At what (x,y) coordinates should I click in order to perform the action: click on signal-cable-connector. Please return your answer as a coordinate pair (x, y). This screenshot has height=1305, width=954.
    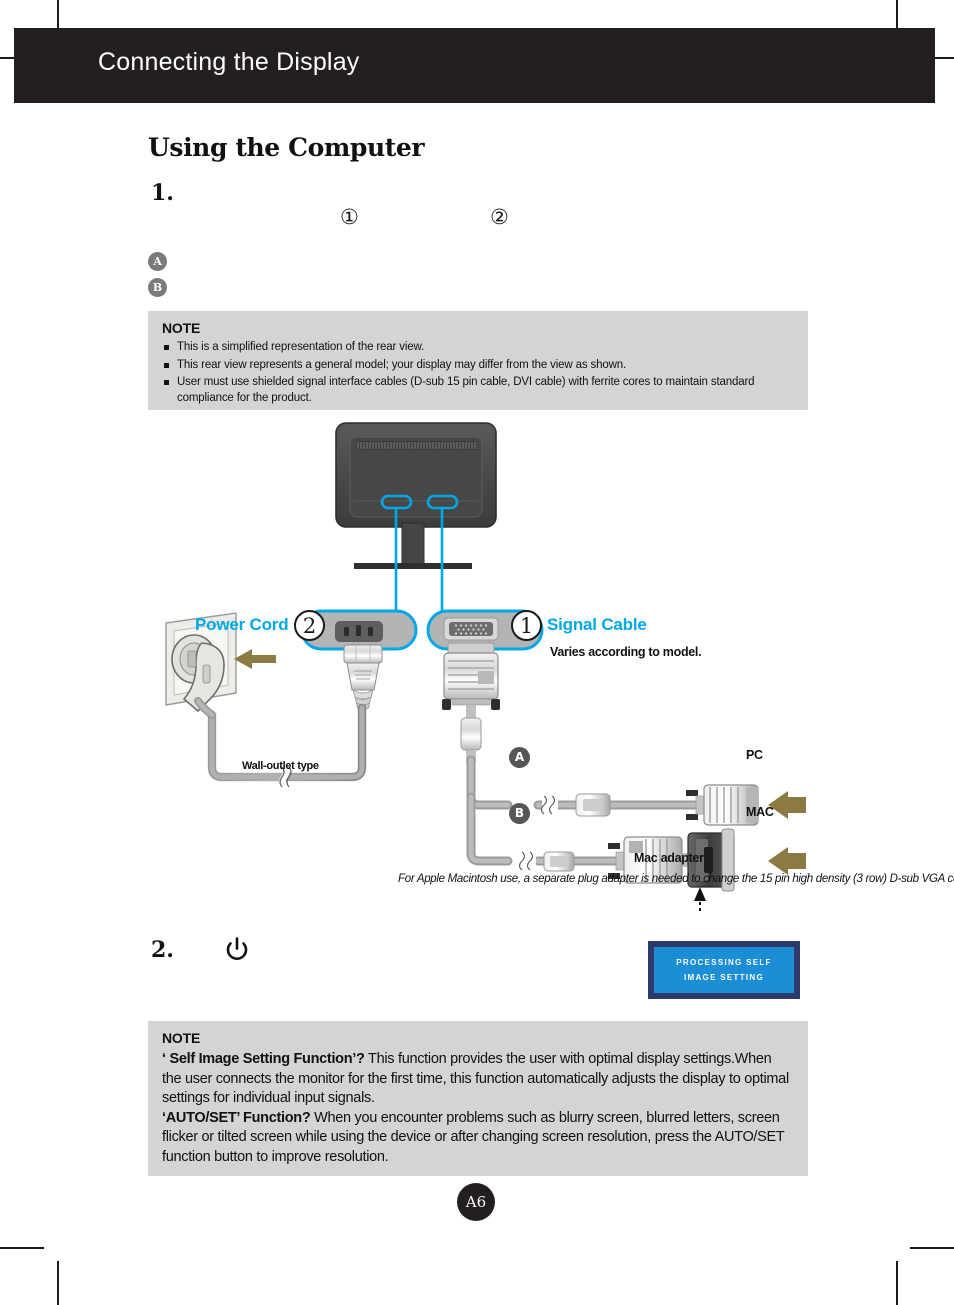
    Looking at the image, I should click on (477, 754).